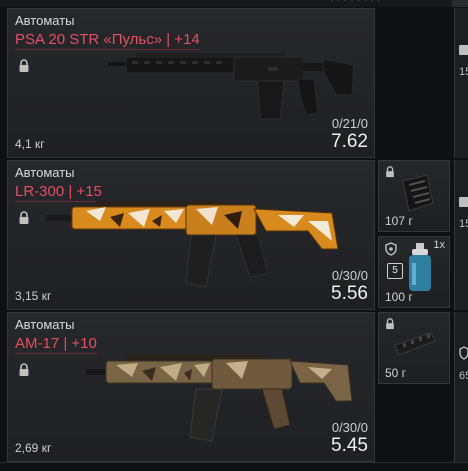 This screenshot has width=468, height=471. Describe the element at coordinates (461, 235) in the screenshot. I see `edge-card-2: 15` at that location.